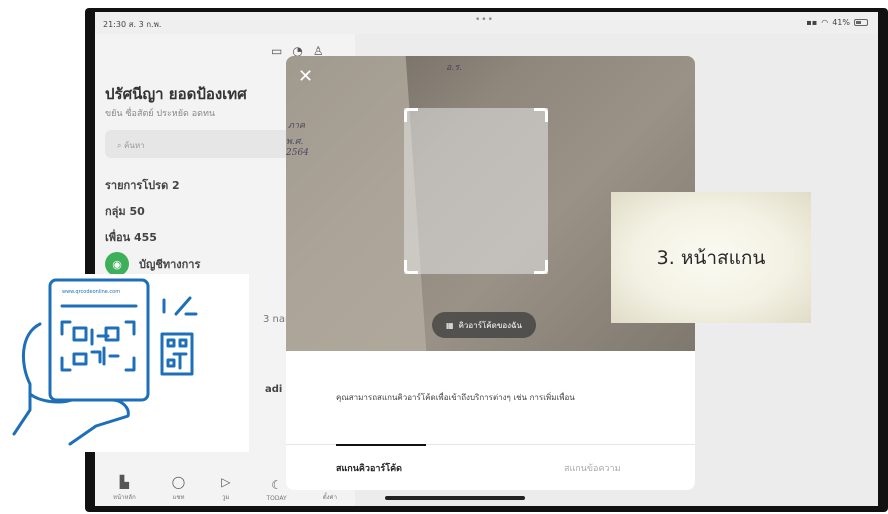  What do you see at coordinates (454, 68) in the screenshot?
I see `handwriting-text: อ.ร.` at bounding box center [454, 68].